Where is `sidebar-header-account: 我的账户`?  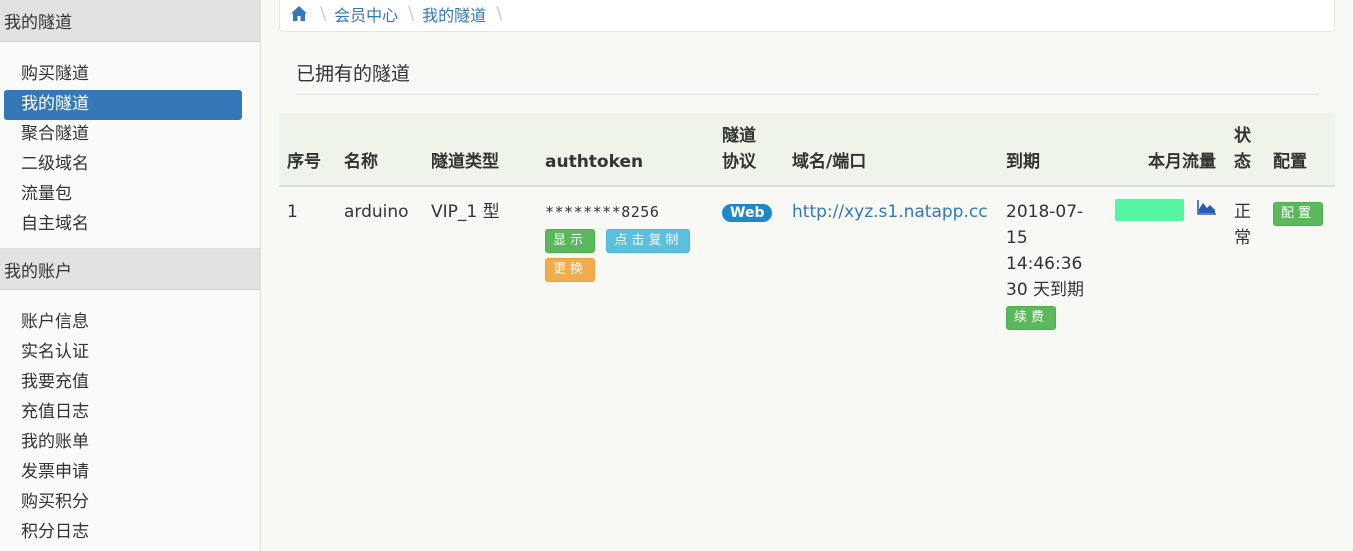 sidebar-header-account: 我的账户 is located at coordinates (130, 269).